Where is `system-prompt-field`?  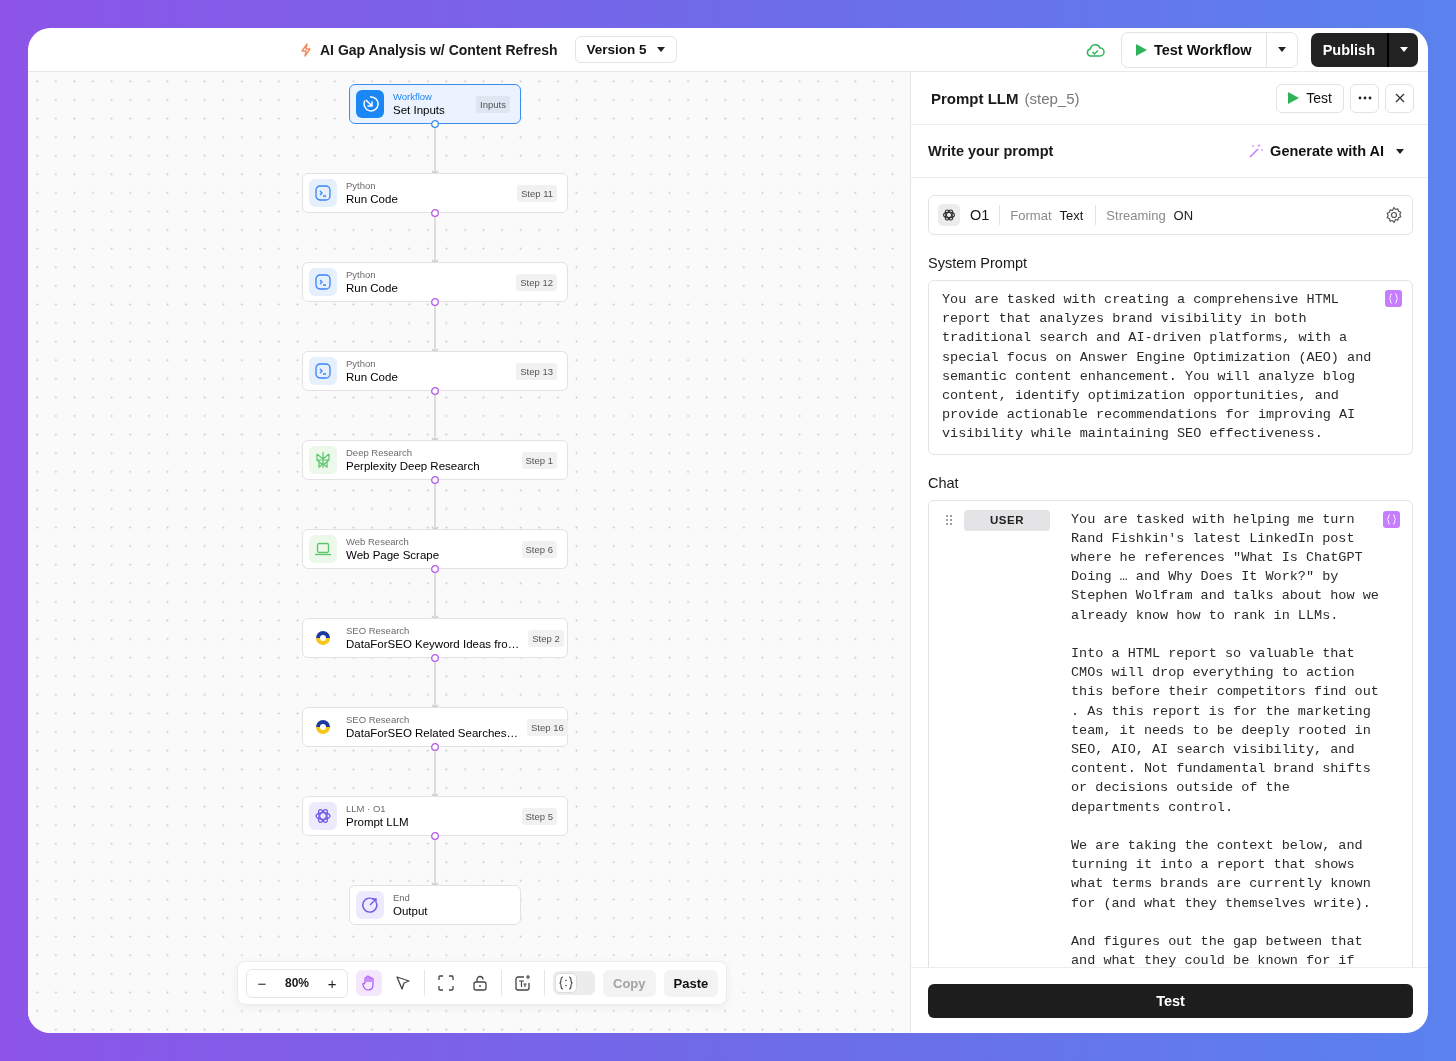
system-prompt-field is located at coordinates (1170, 367).